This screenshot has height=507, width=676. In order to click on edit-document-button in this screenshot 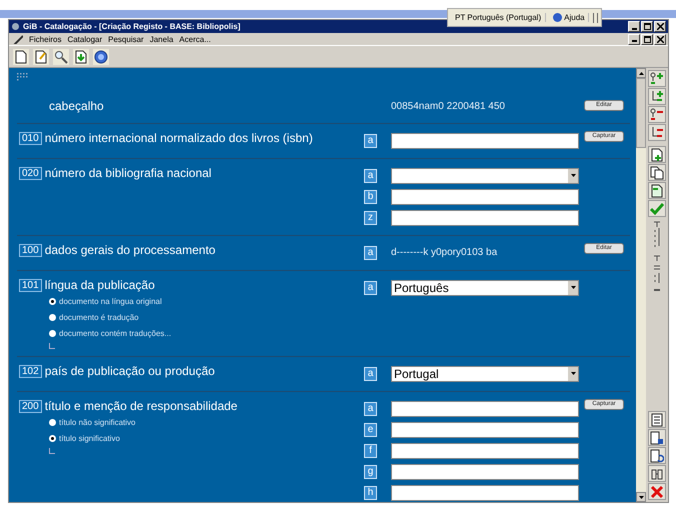, I will do `click(41, 56)`.